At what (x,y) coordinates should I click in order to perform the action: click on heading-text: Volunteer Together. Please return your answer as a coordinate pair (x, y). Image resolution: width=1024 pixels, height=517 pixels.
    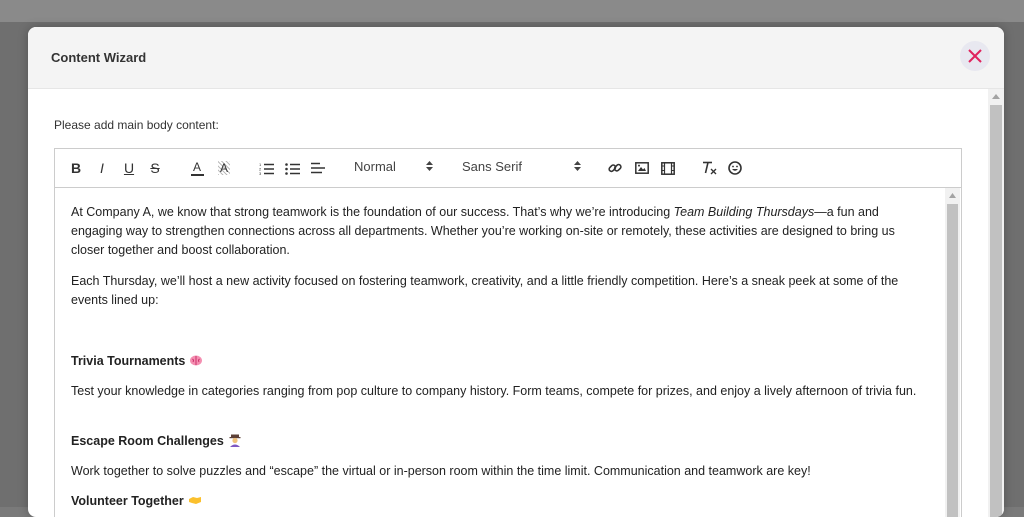
    Looking at the image, I should click on (127, 501).